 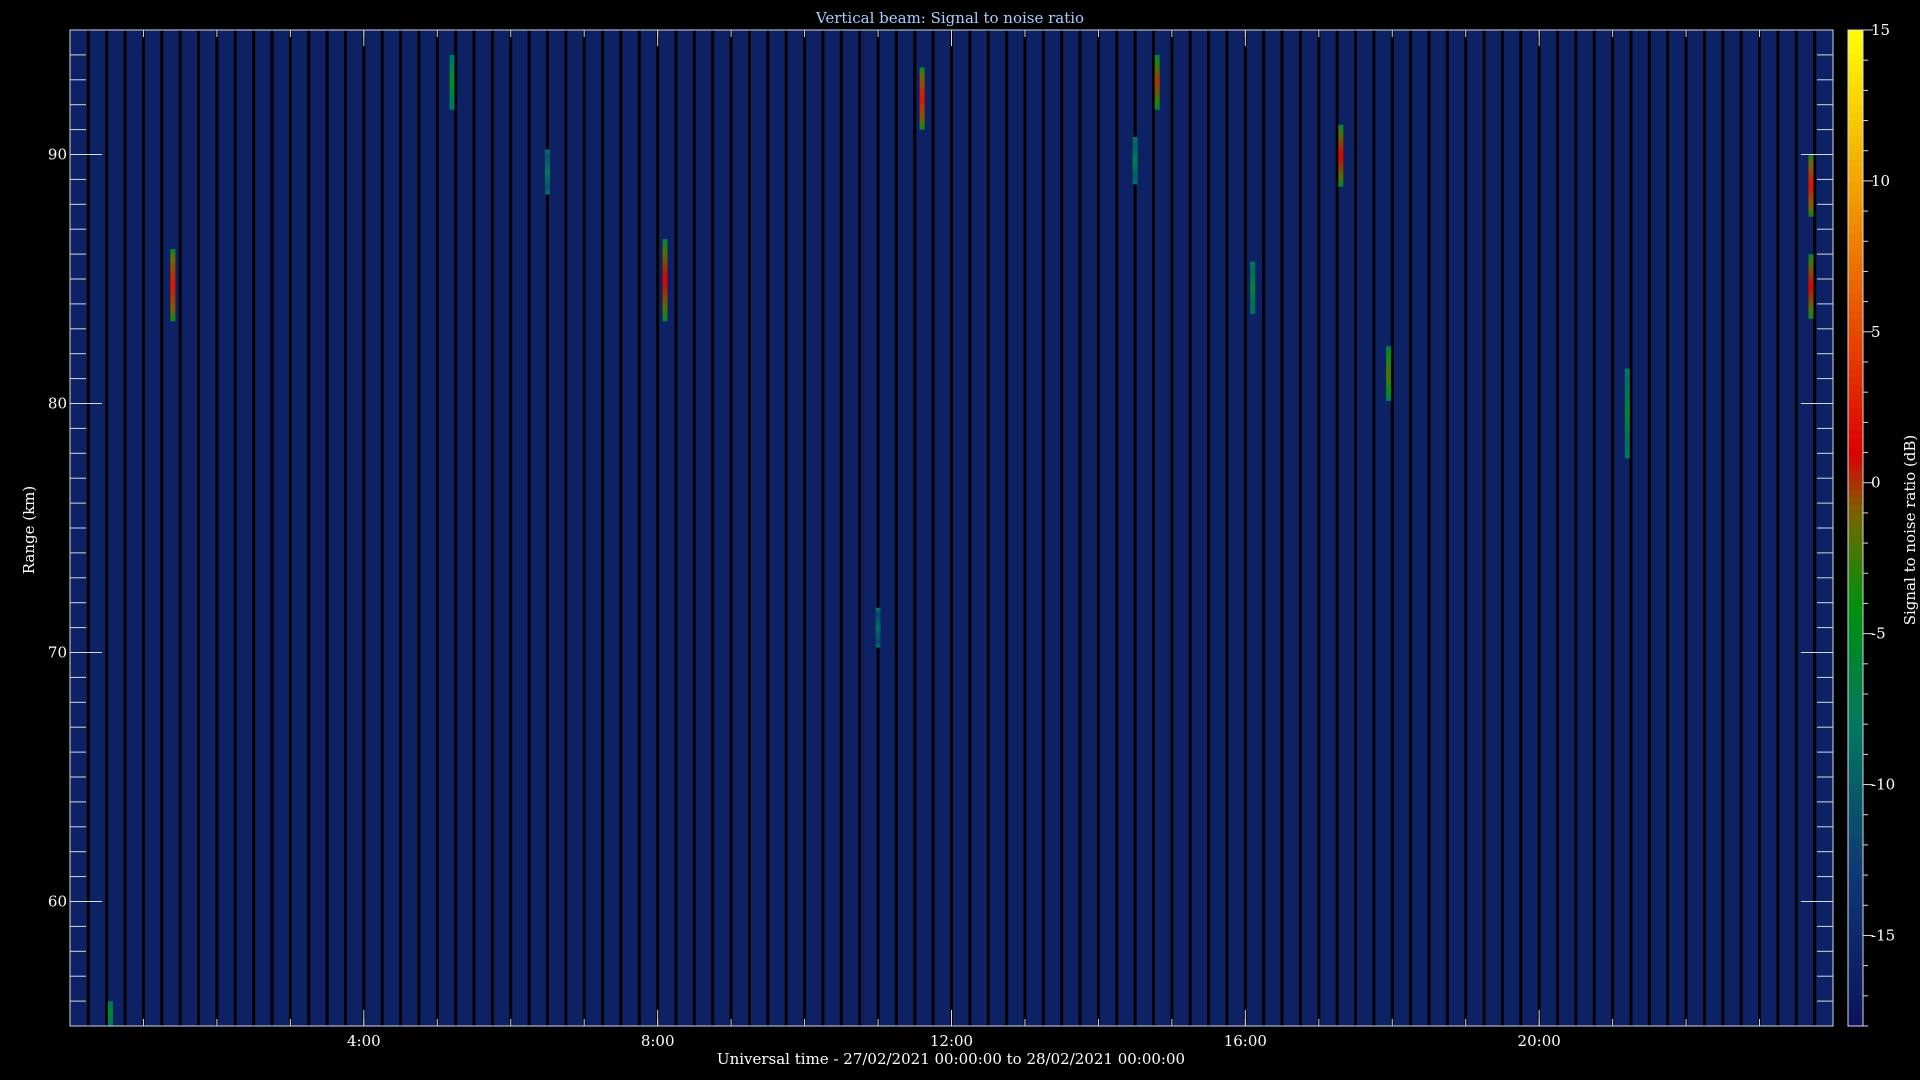 I want to click on y-axis-label: Range (km), so click(x=29, y=530).